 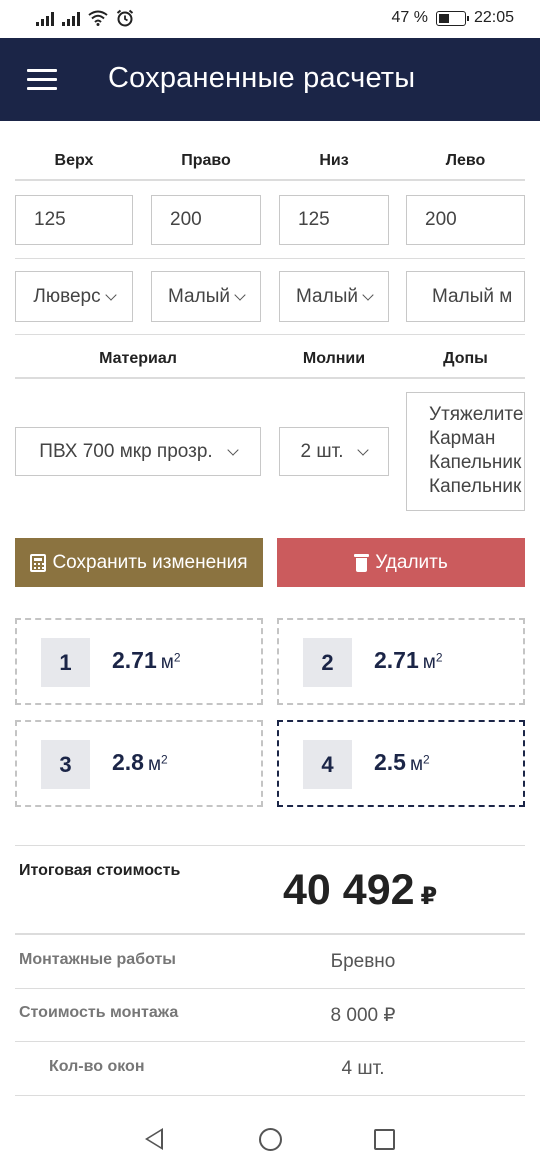 What do you see at coordinates (45, 18) in the screenshot?
I see `signal-icon` at bounding box center [45, 18].